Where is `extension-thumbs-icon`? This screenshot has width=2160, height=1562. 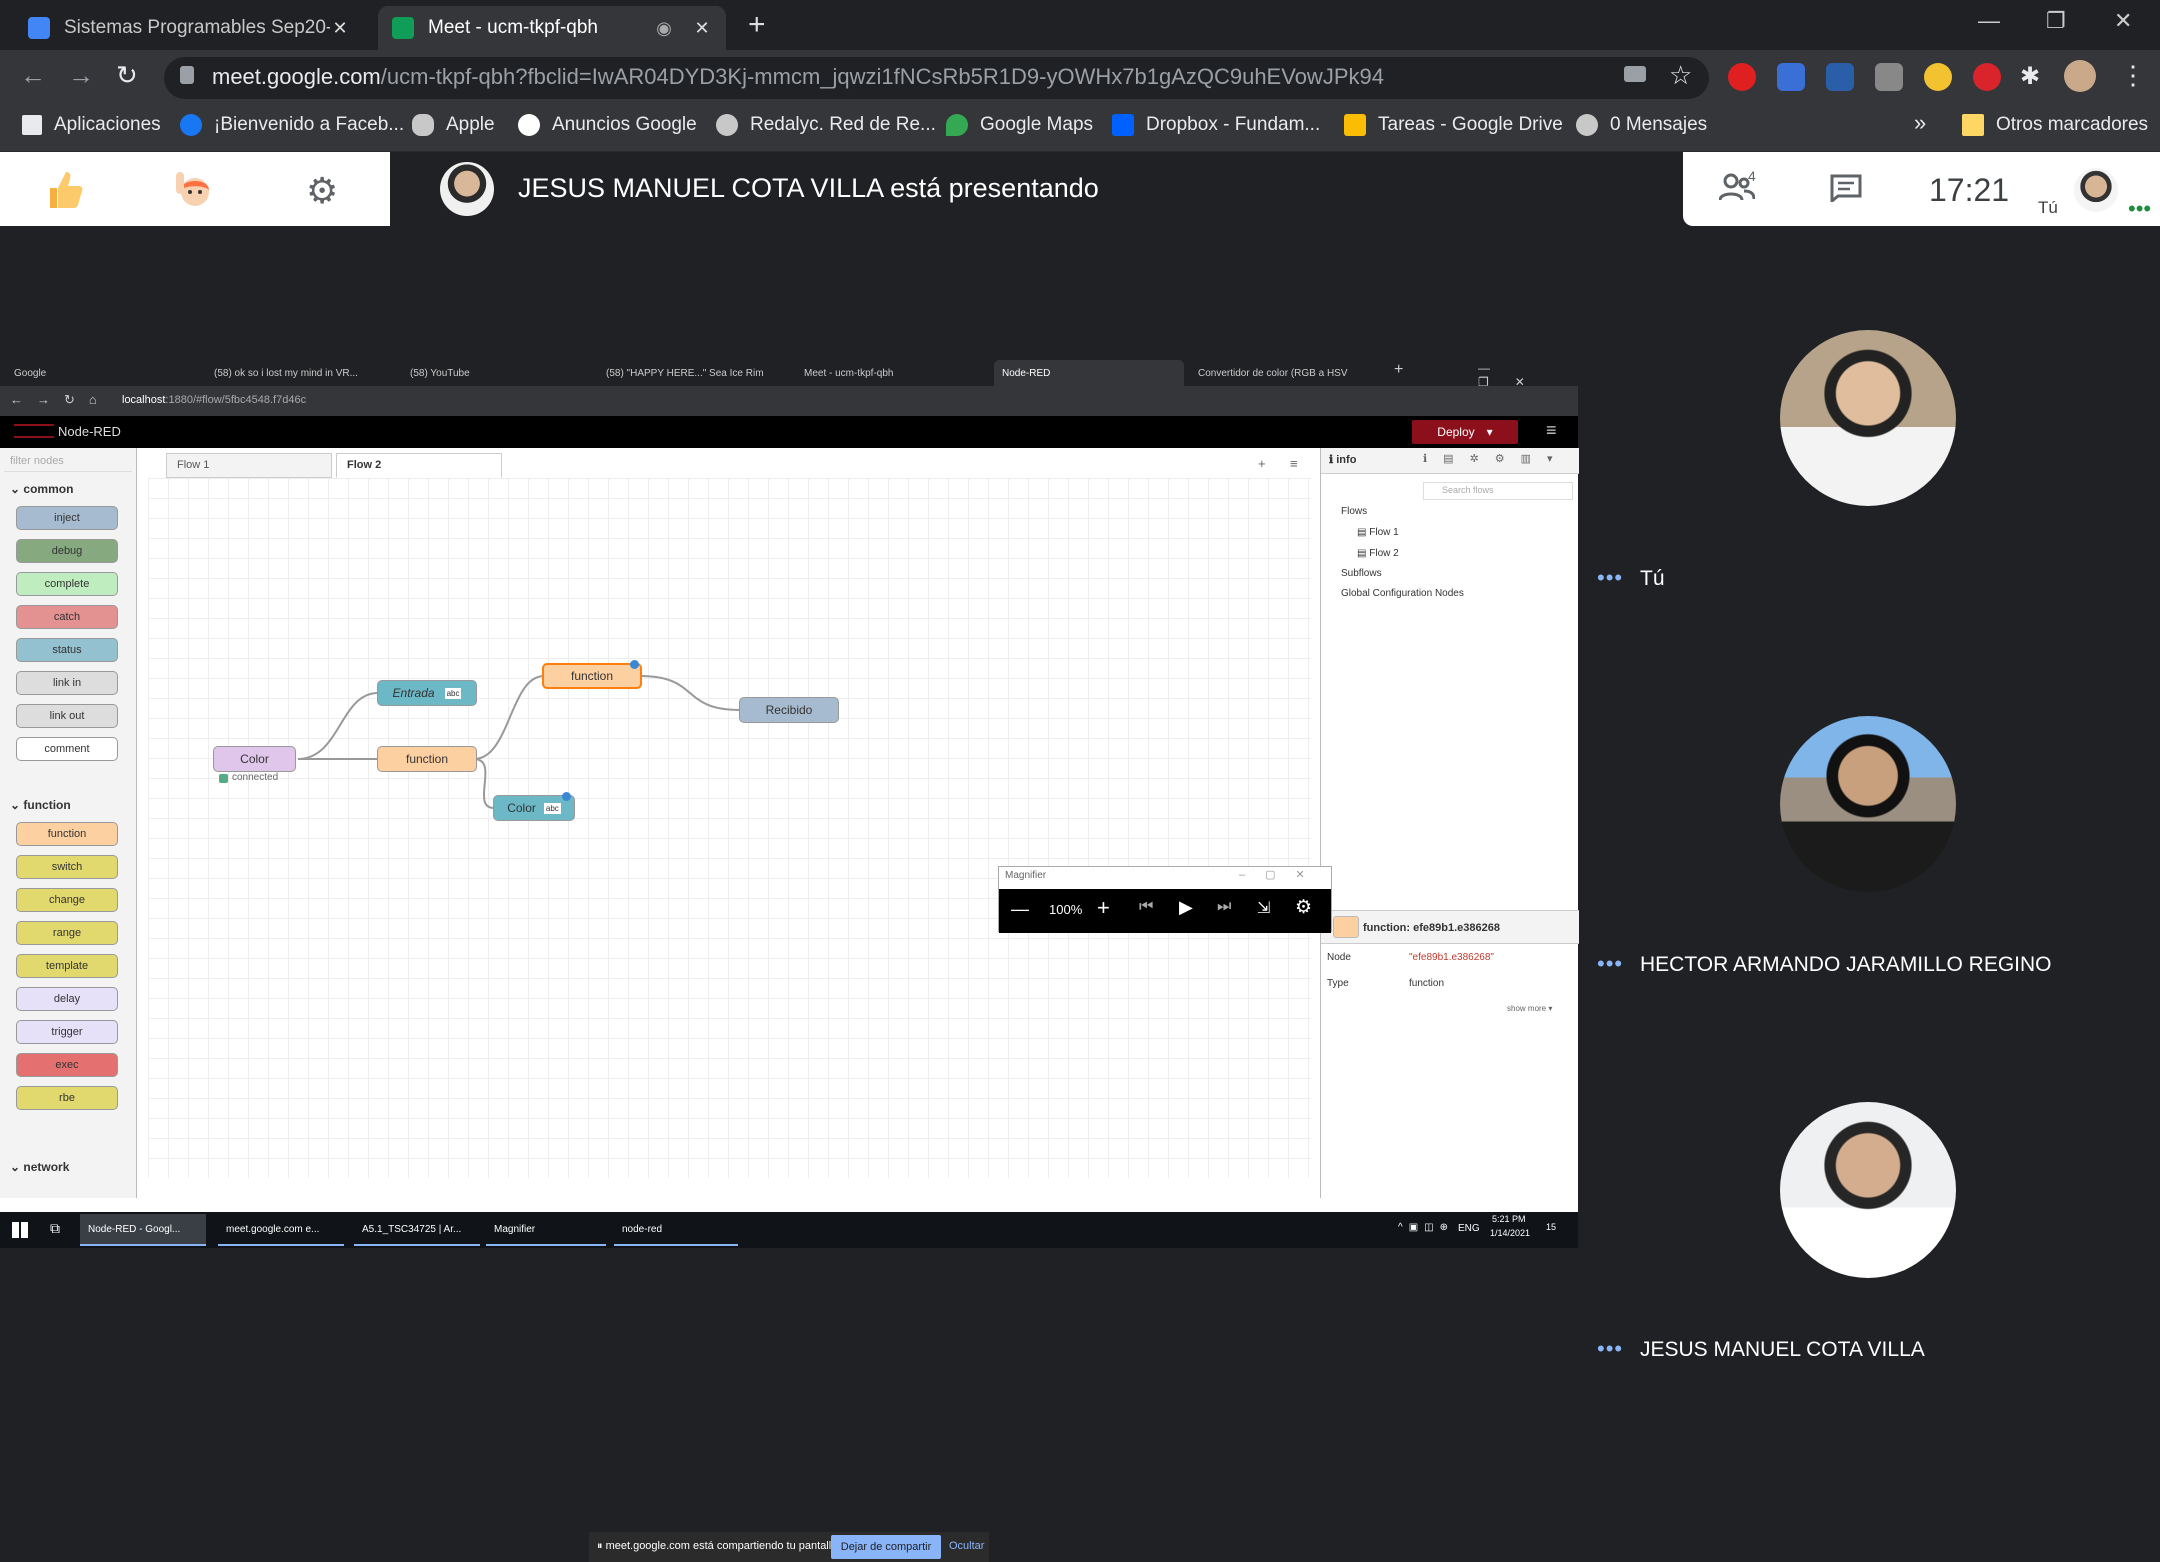
extension-thumbs-icon is located at coordinates (1938, 77).